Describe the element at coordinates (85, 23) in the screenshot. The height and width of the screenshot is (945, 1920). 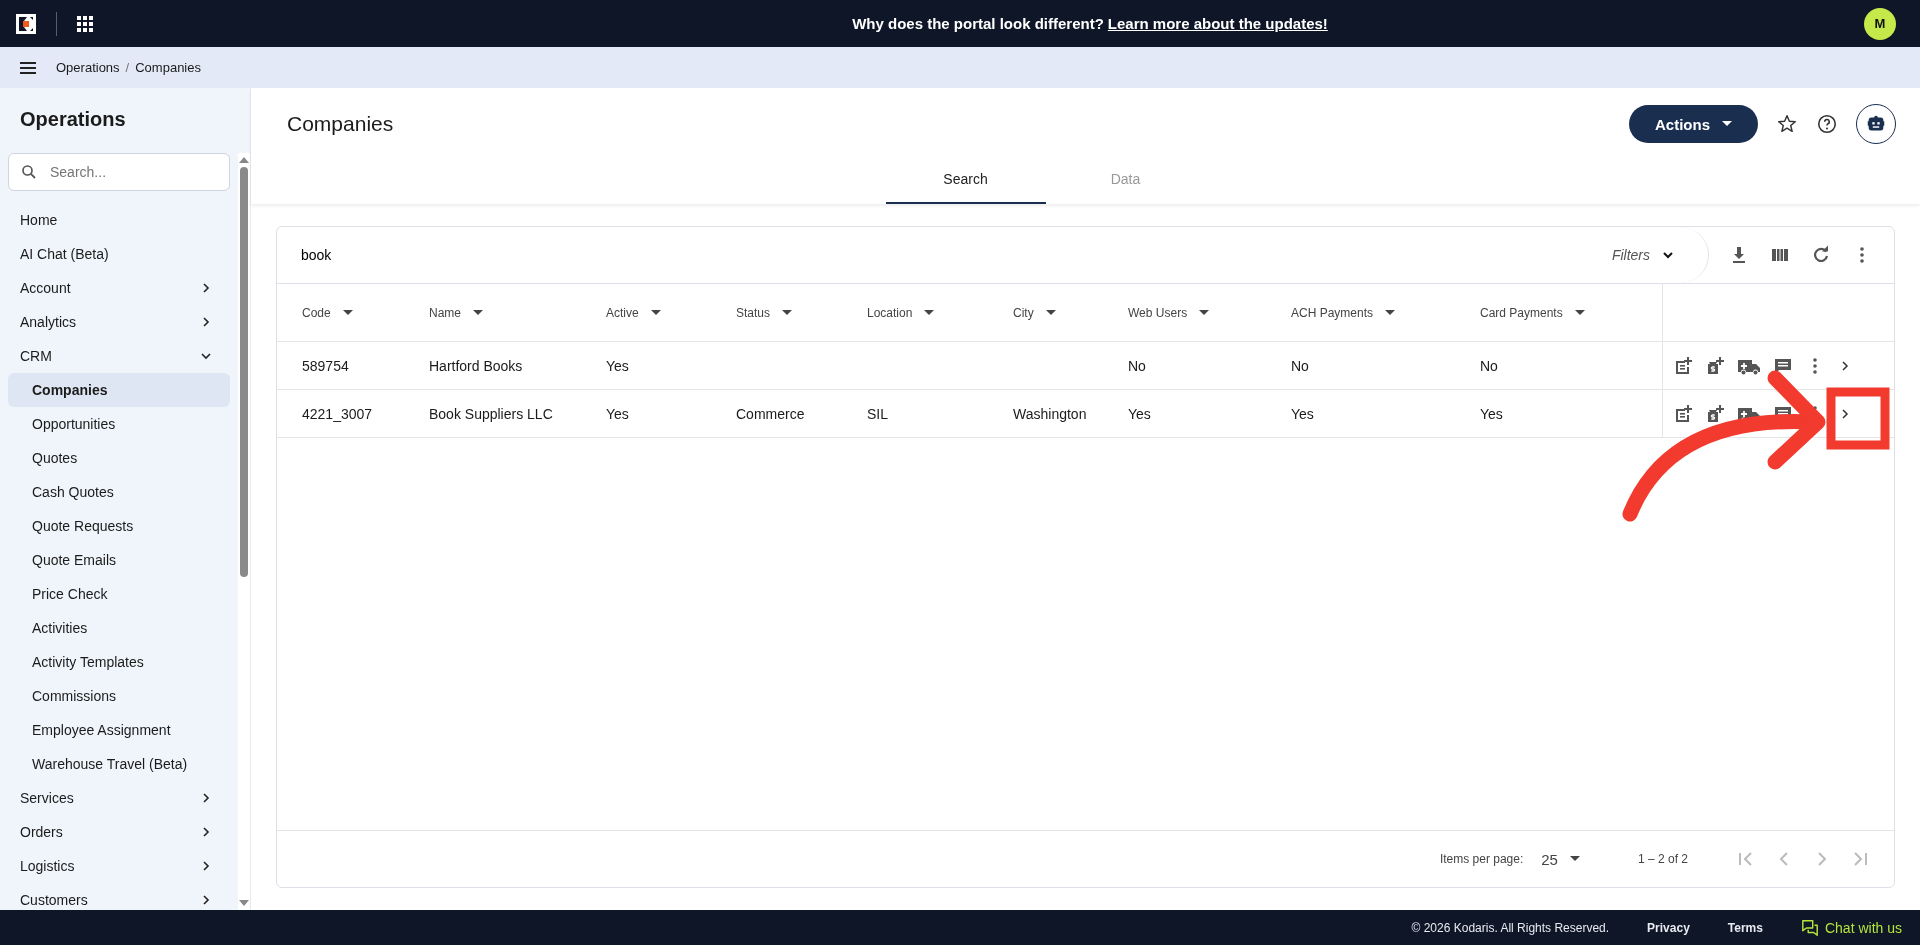
I see `apps-grid-icon` at that location.